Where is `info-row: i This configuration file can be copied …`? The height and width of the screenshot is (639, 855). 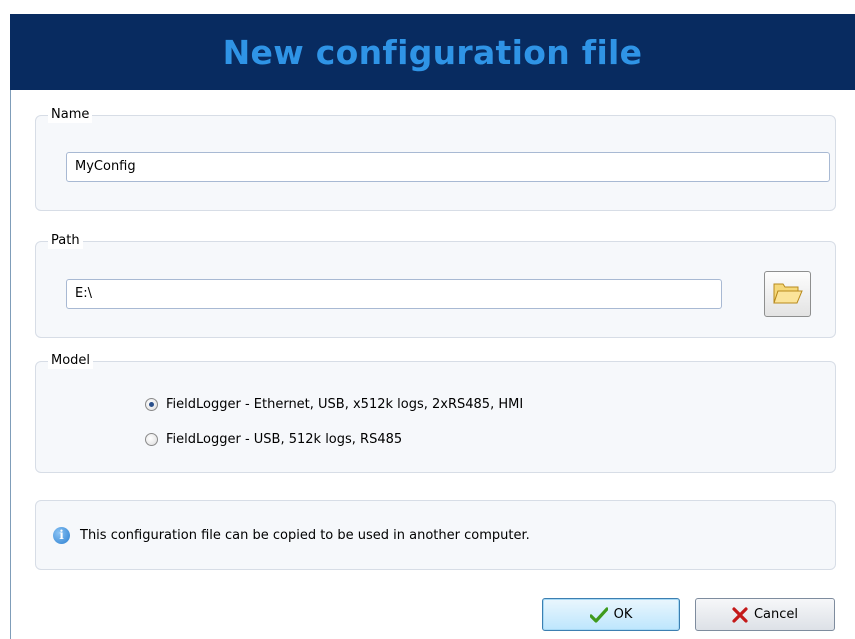
info-row: i This configuration file can be copied … is located at coordinates (291, 535).